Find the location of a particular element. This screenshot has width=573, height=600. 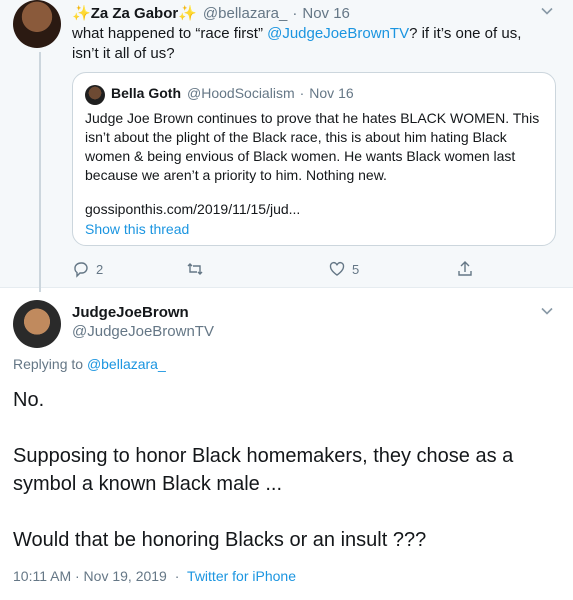

action-bar: 2 5 is located at coordinates (282, 271).